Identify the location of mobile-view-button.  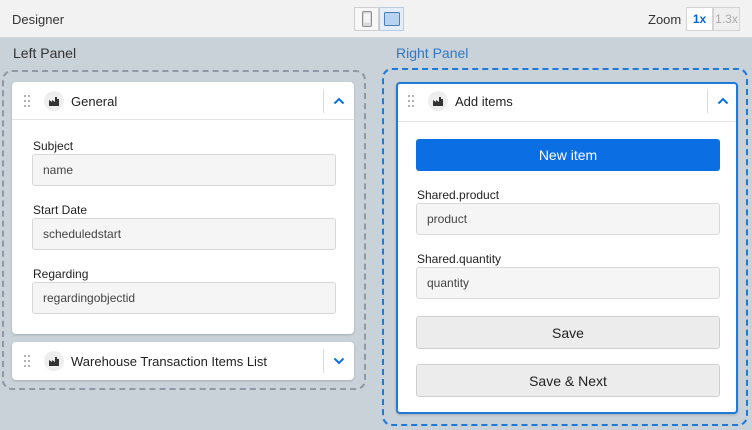
(366, 19).